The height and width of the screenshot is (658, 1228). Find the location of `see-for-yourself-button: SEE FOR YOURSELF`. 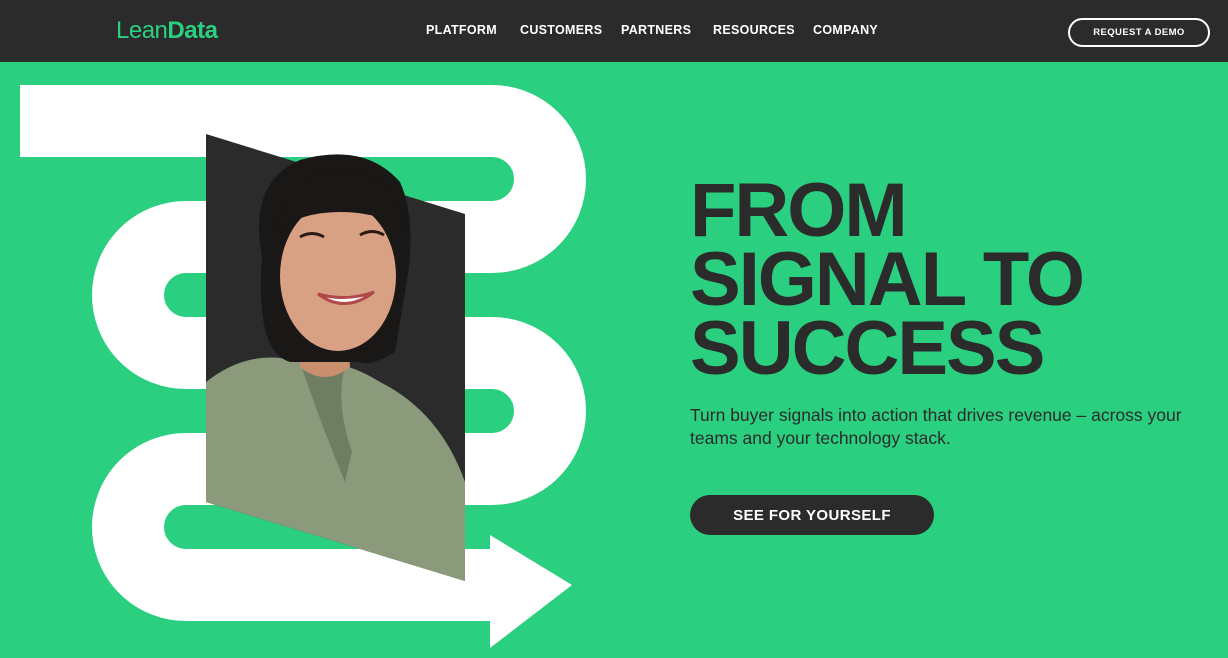

see-for-yourself-button: SEE FOR YOURSELF is located at coordinates (812, 515).